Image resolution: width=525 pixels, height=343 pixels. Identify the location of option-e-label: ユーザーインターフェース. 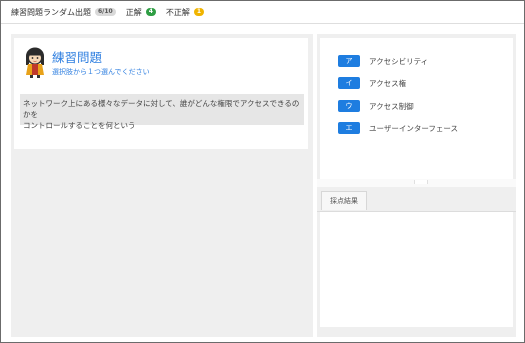
(414, 128).